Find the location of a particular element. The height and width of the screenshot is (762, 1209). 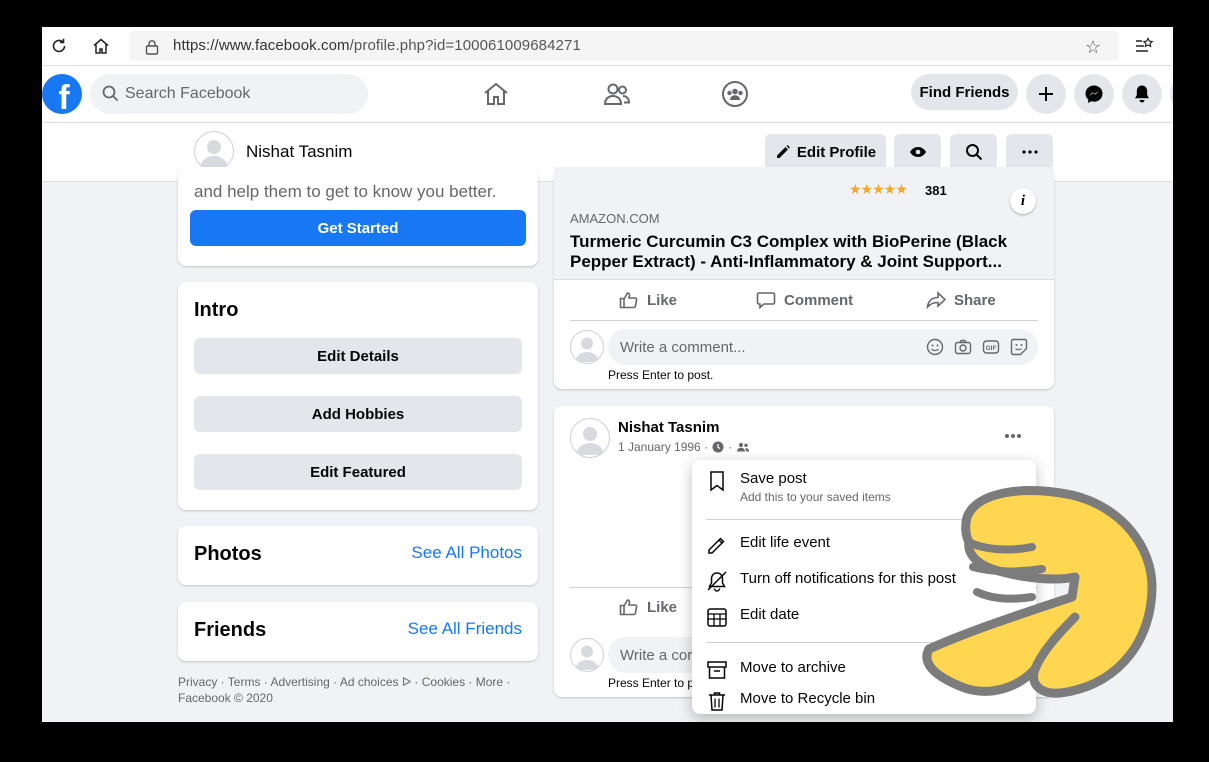

facebook-logo-icon: f is located at coordinates (62, 94).